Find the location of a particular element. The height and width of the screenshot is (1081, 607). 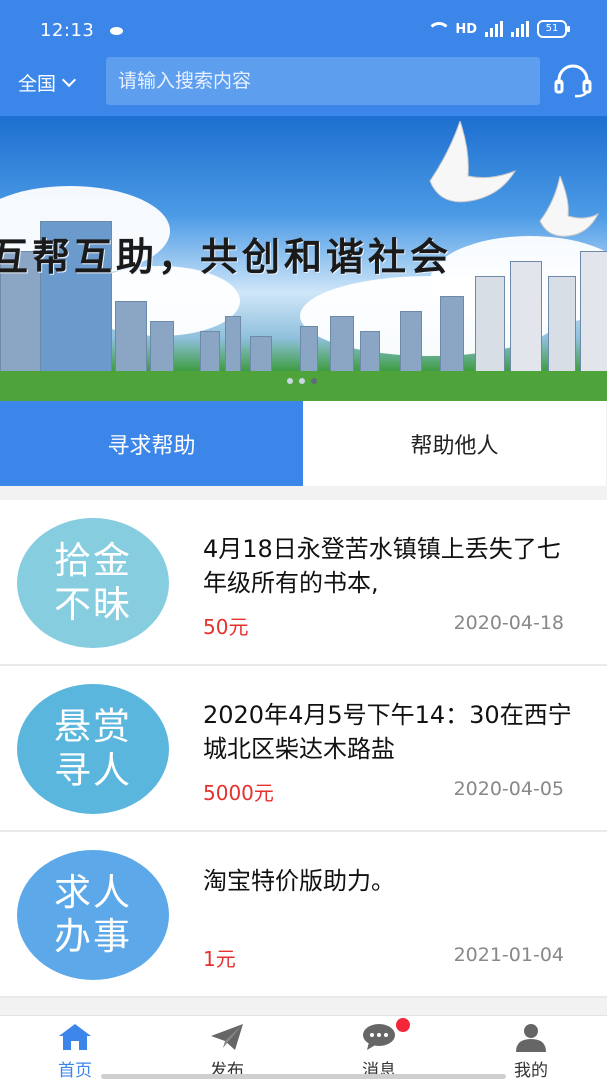

banner-slogan: 互帮互助，共创和谐社会 is located at coordinates (226, 256).